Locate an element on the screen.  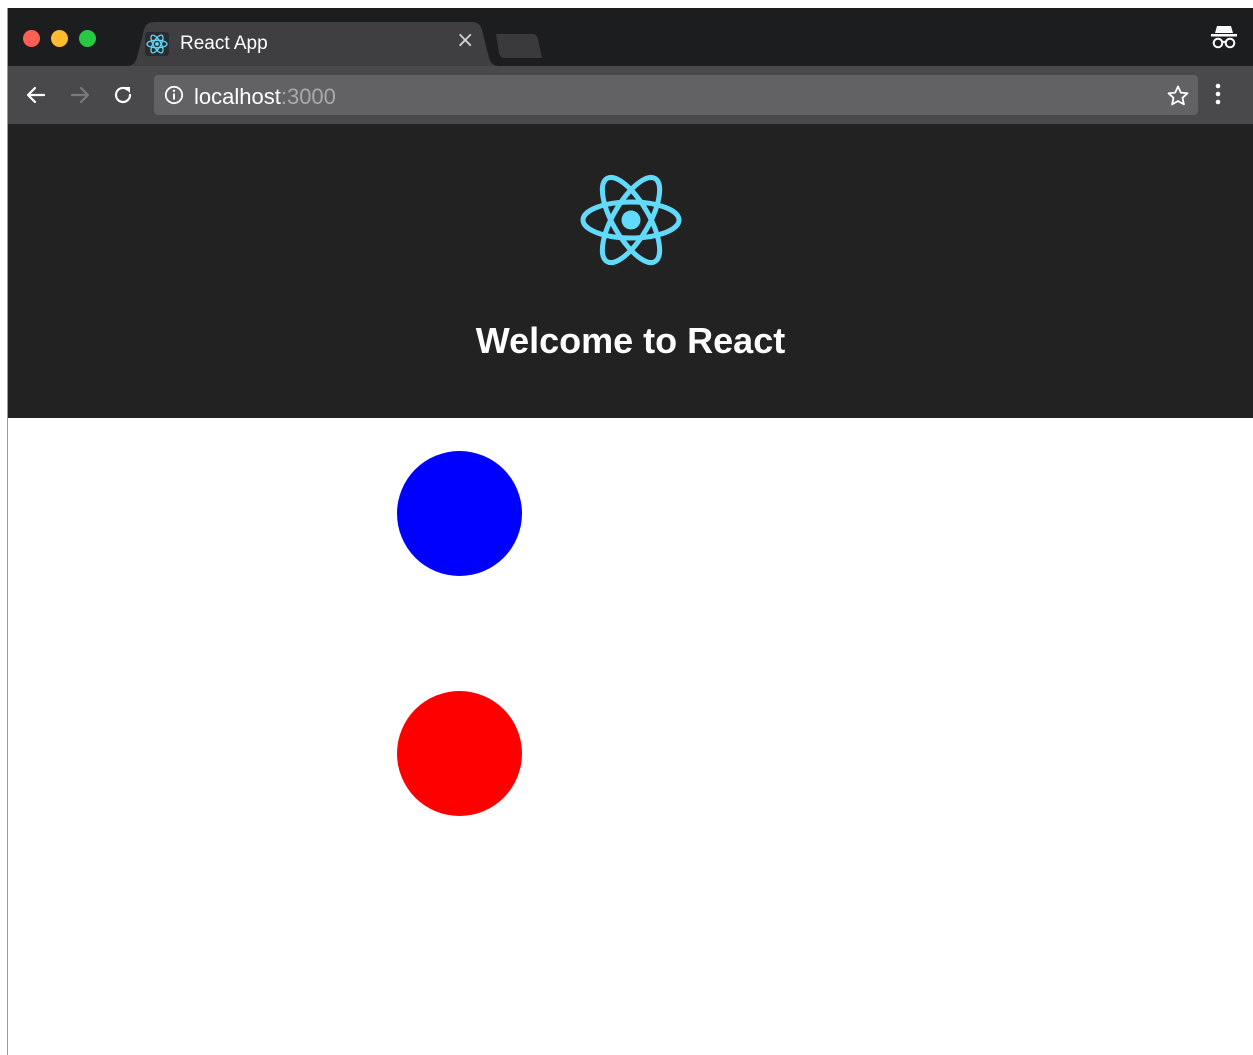
close-window-button is located at coordinates (31, 38).